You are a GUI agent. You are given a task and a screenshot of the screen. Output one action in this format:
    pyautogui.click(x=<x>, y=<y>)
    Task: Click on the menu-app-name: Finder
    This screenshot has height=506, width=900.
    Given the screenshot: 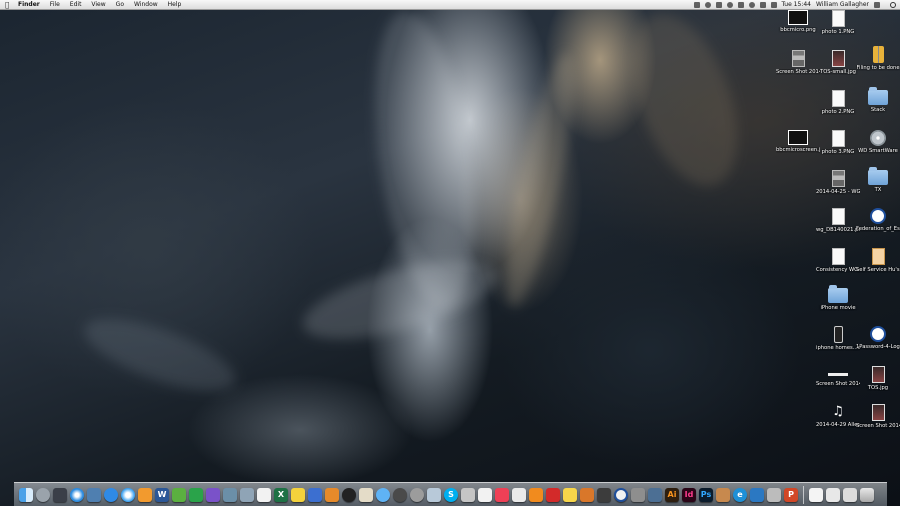 What is the action you would take?
    pyautogui.click(x=29, y=5)
    